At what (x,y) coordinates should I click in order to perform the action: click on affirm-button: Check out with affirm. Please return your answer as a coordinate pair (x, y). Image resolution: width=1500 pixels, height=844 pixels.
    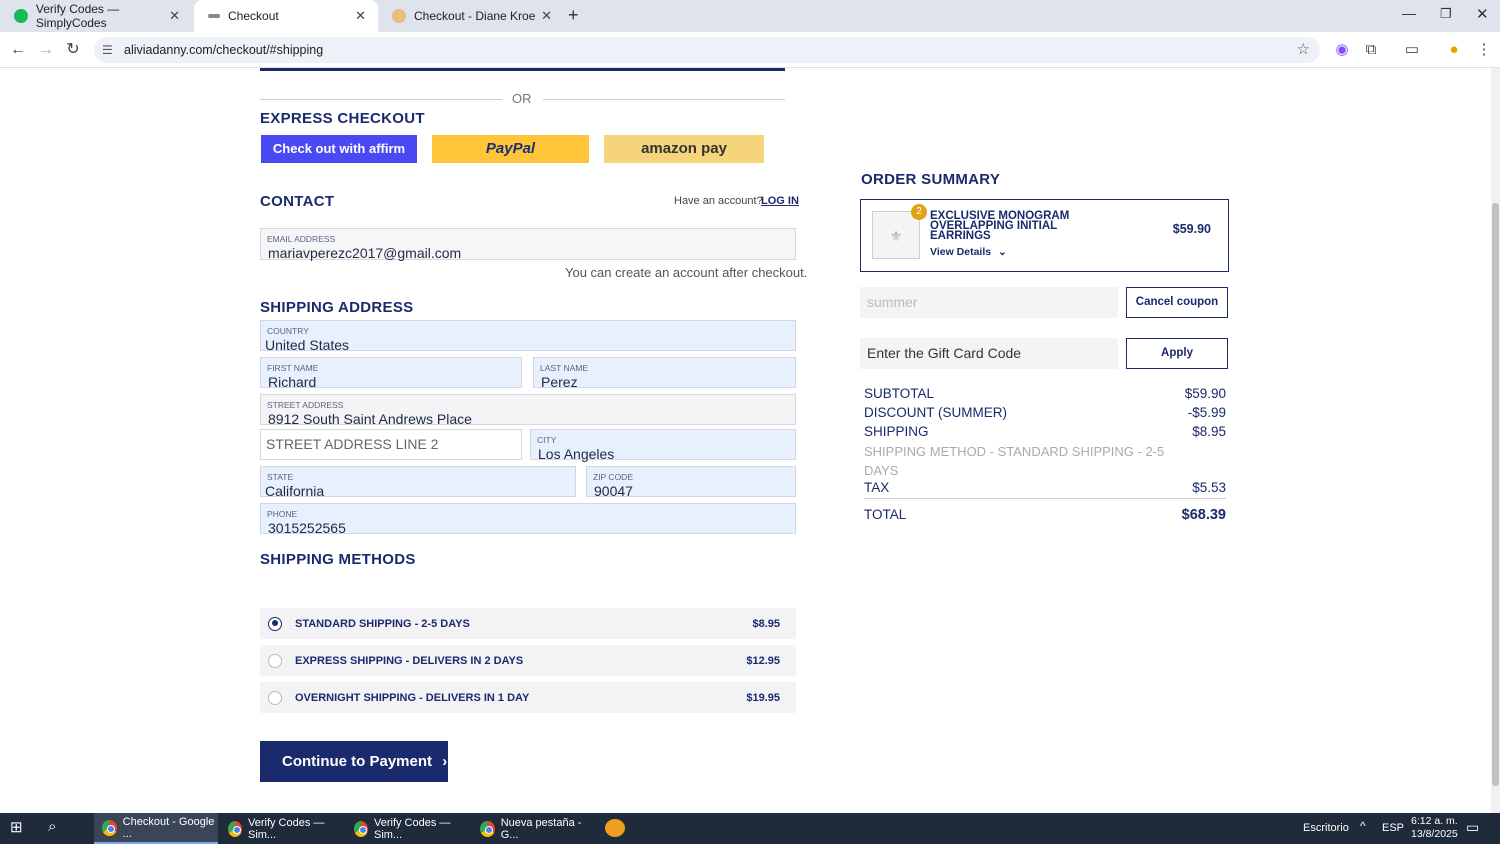
    Looking at the image, I should click on (339, 149).